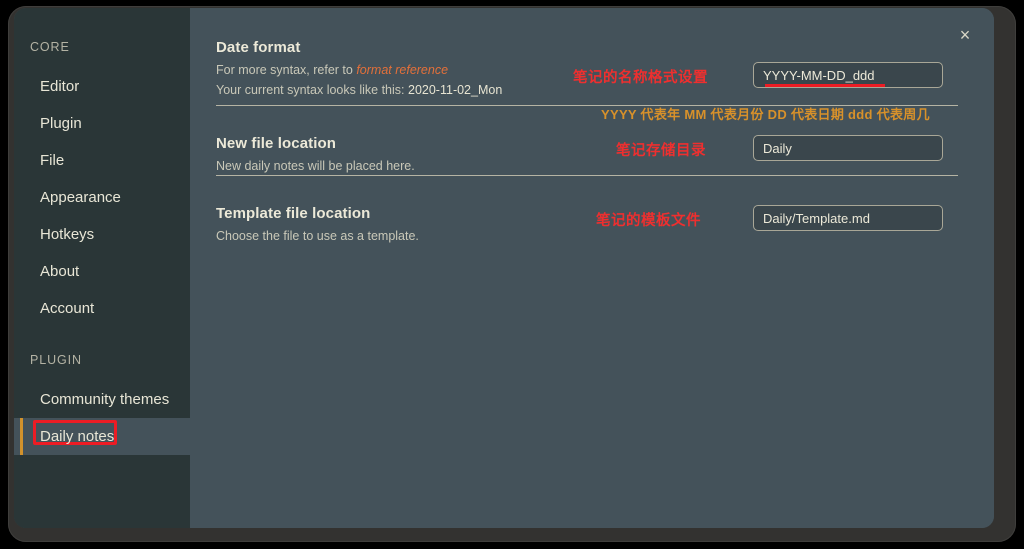 This screenshot has width=1024, height=549. What do you see at coordinates (50, 47) in the screenshot?
I see `sidebar-section-core-title: CORE` at bounding box center [50, 47].